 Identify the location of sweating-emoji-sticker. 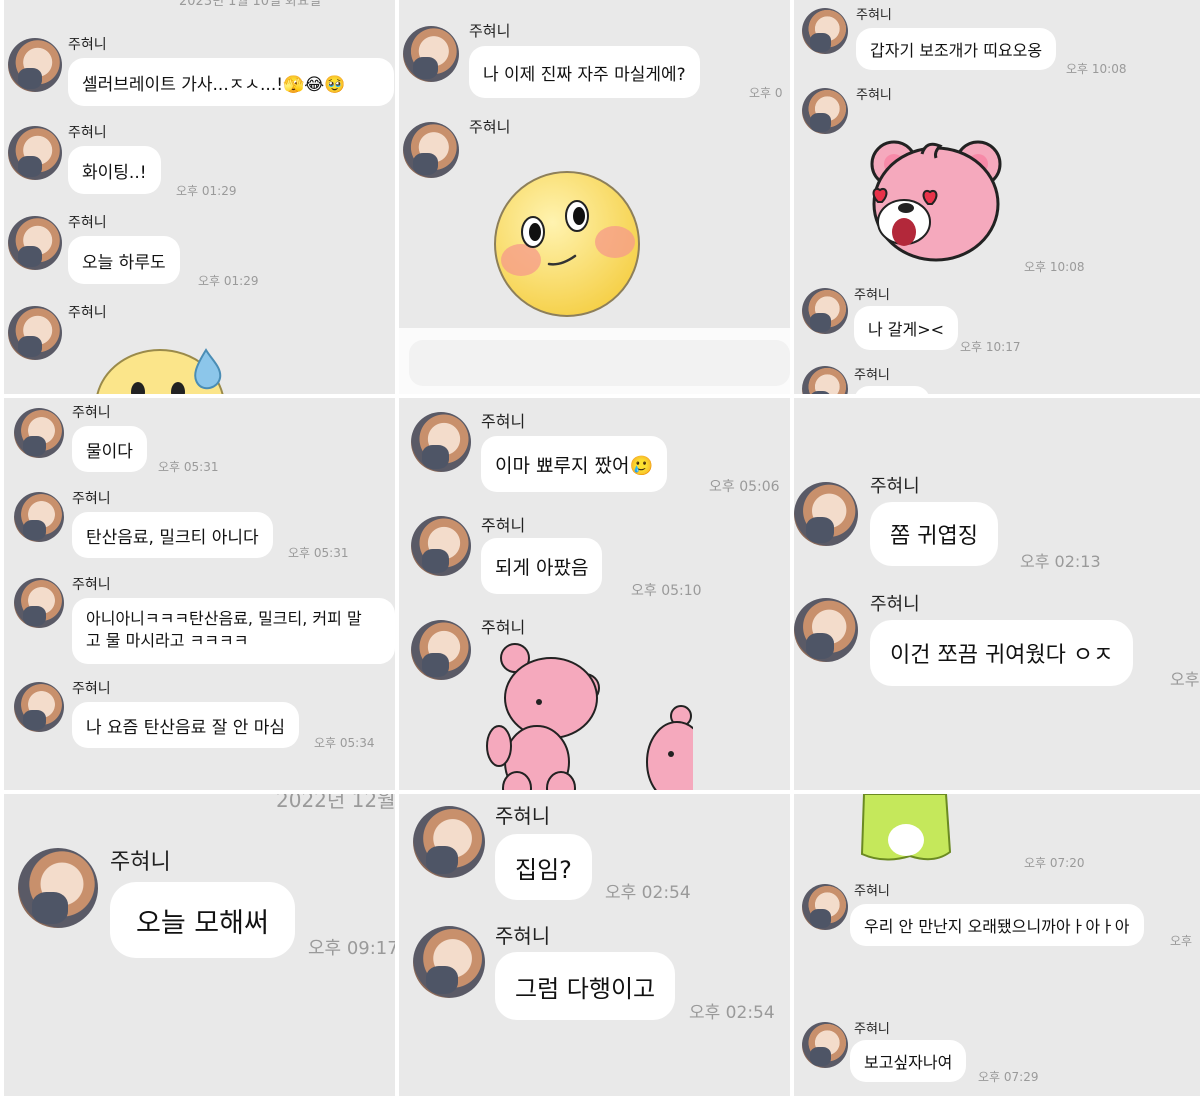
(160, 371).